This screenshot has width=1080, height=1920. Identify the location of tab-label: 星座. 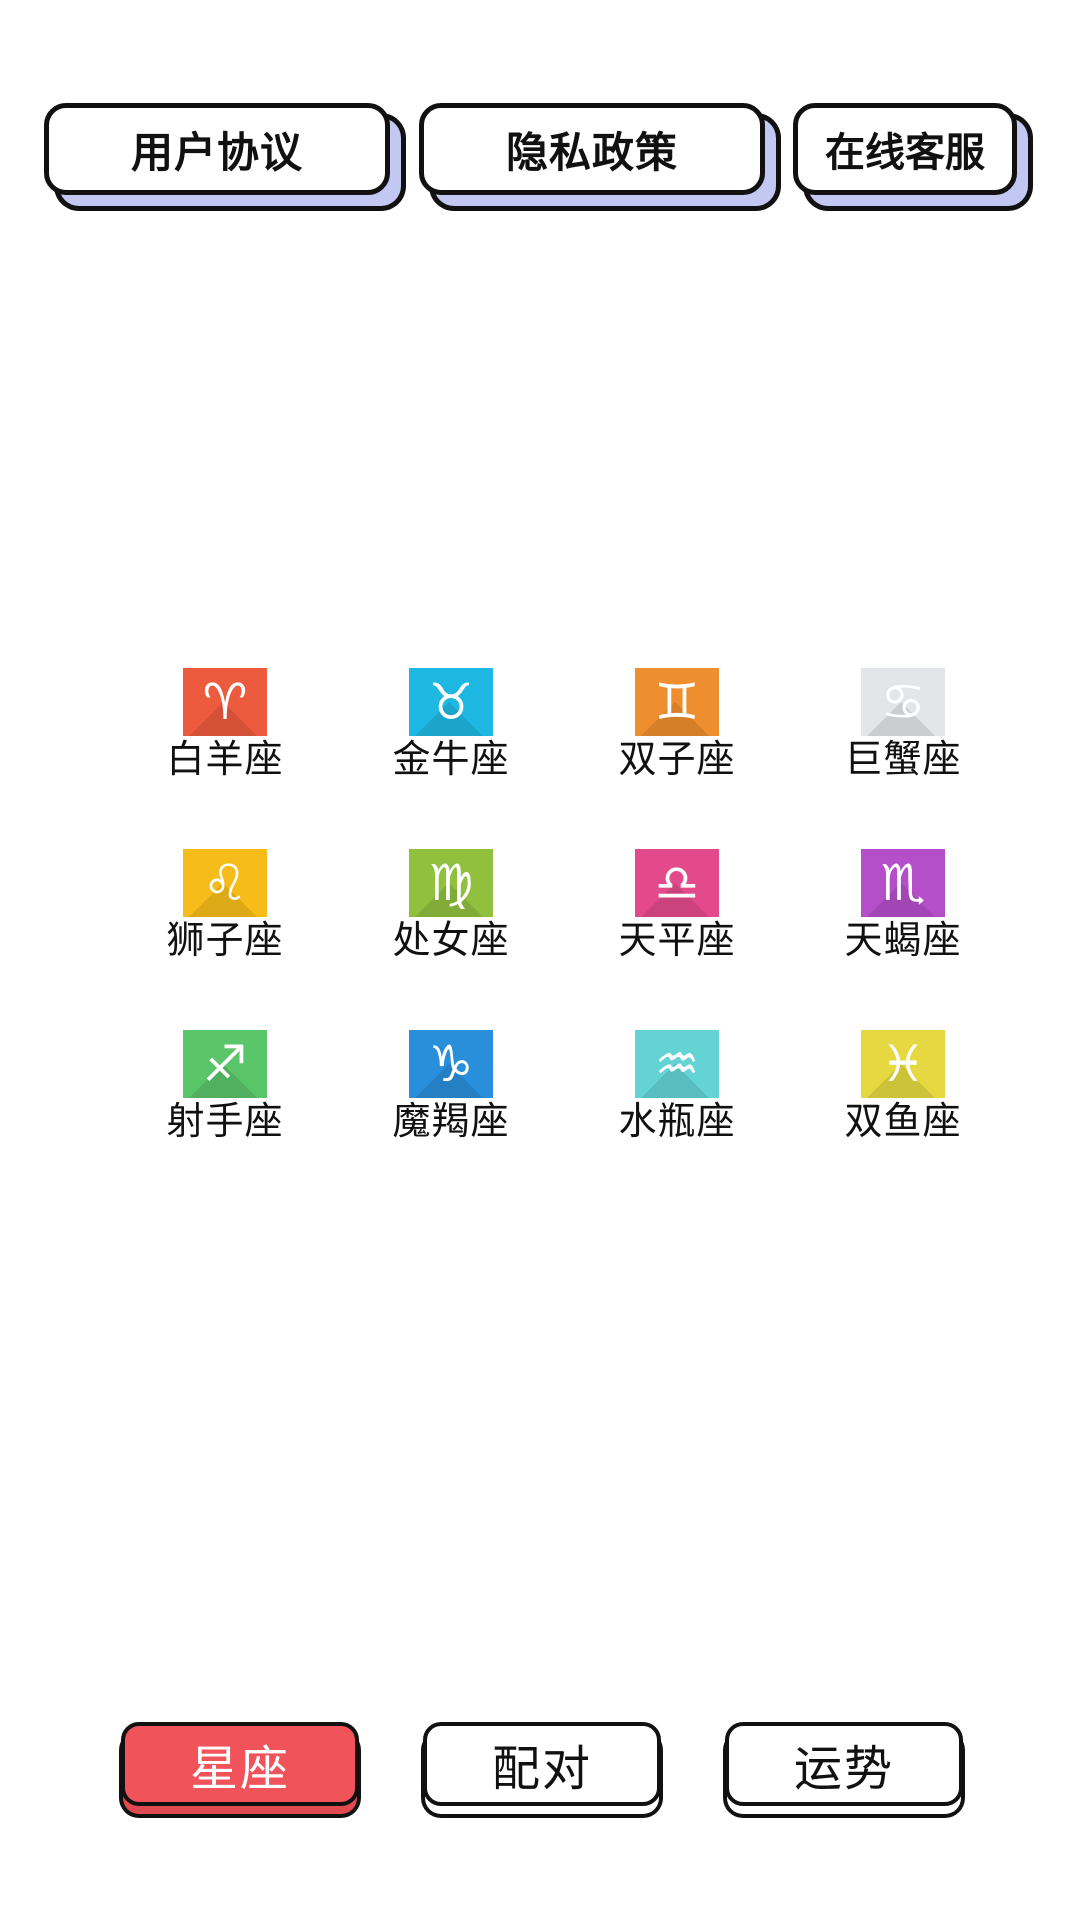
(239, 1769).